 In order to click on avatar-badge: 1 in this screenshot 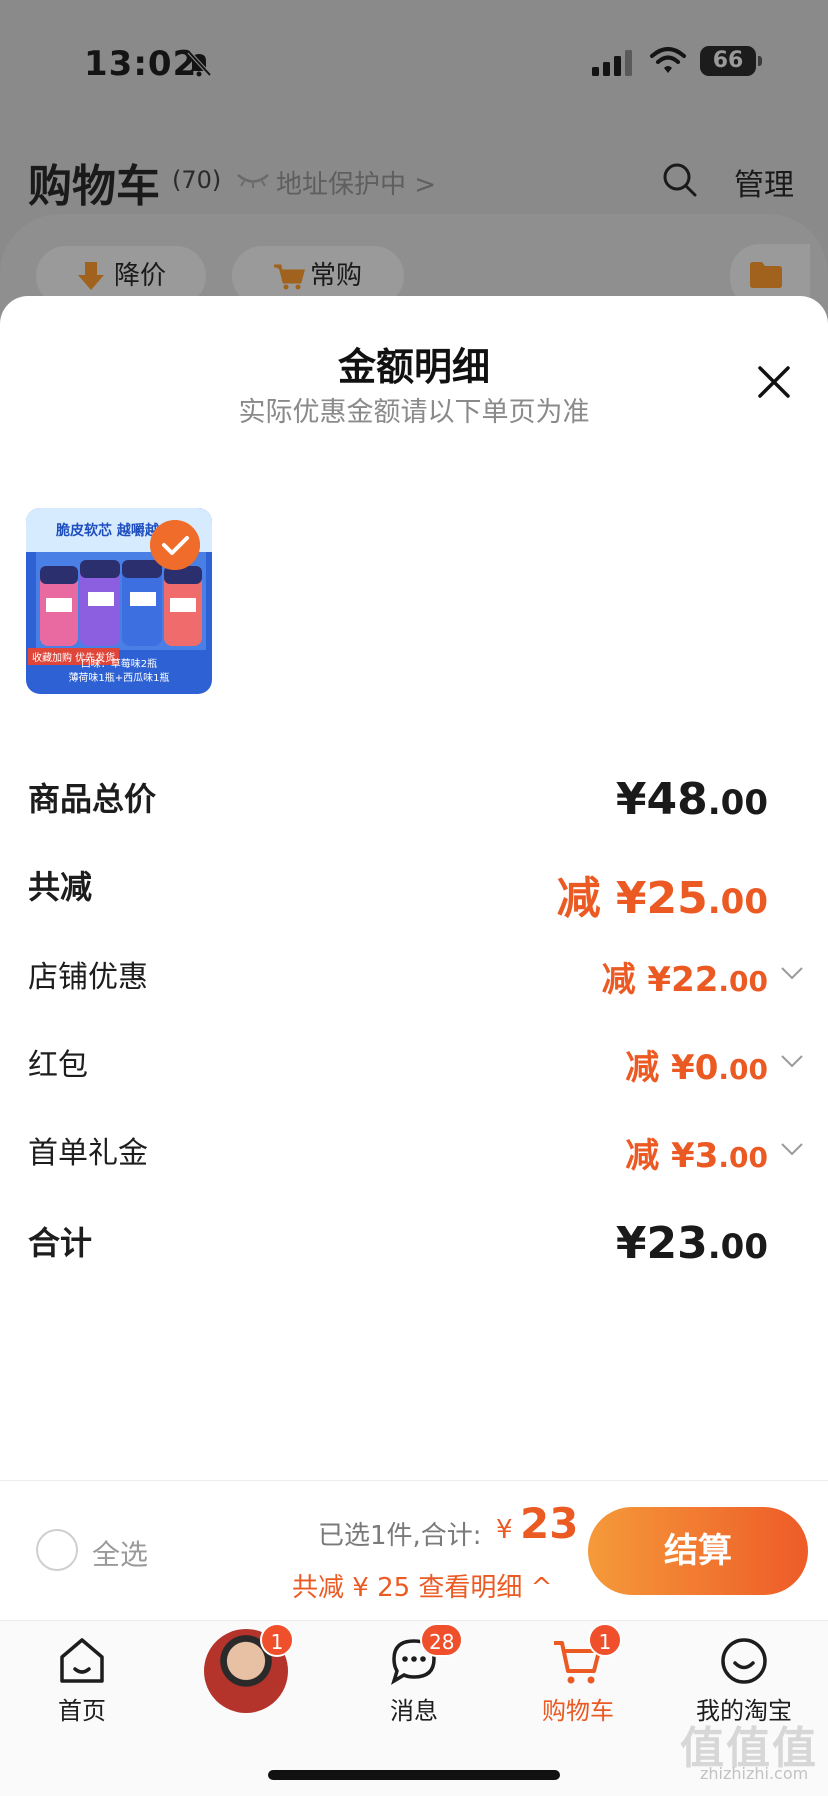, I will do `click(277, 1640)`.